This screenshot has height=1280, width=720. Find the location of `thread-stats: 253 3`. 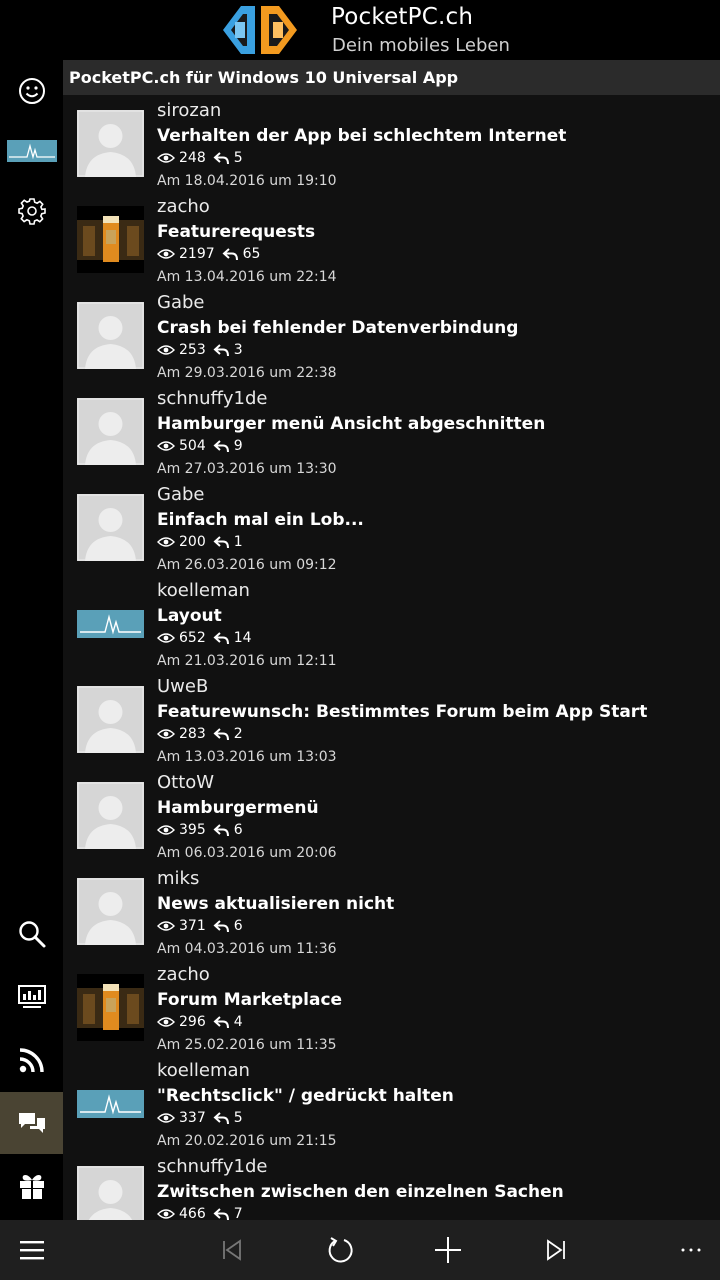

thread-stats: 253 3 is located at coordinates (203, 350).